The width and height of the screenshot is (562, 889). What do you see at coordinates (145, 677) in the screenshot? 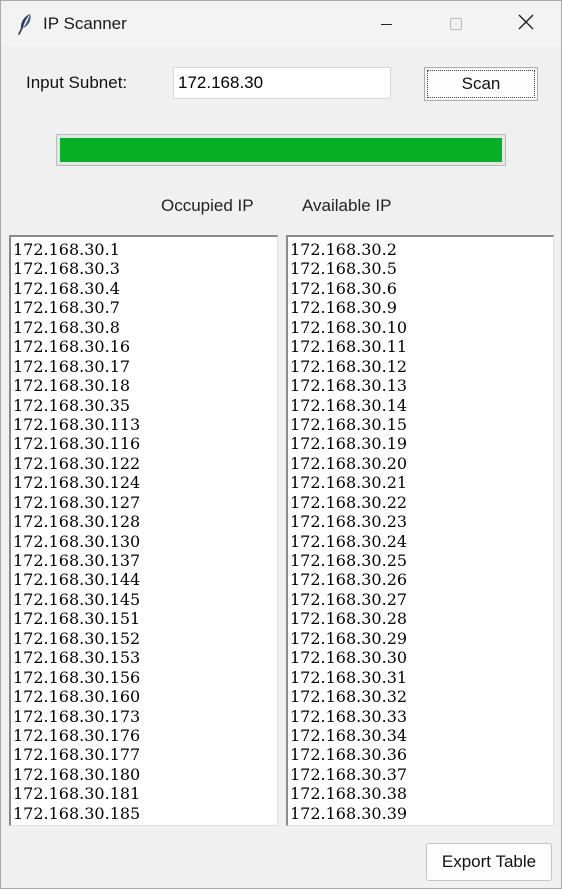
I see `list-item: 172.168.30.156` at bounding box center [145, 677].